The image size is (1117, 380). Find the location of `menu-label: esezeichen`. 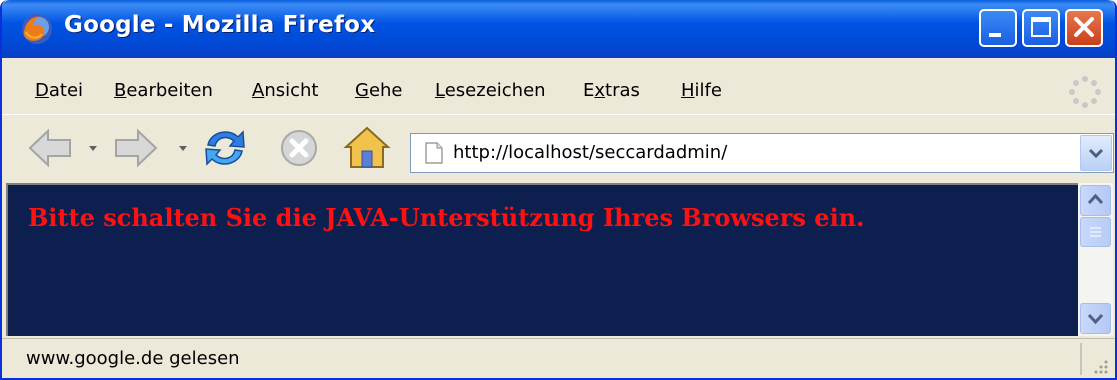

menu-label: esezeichen is located at coordinates (495, 90).